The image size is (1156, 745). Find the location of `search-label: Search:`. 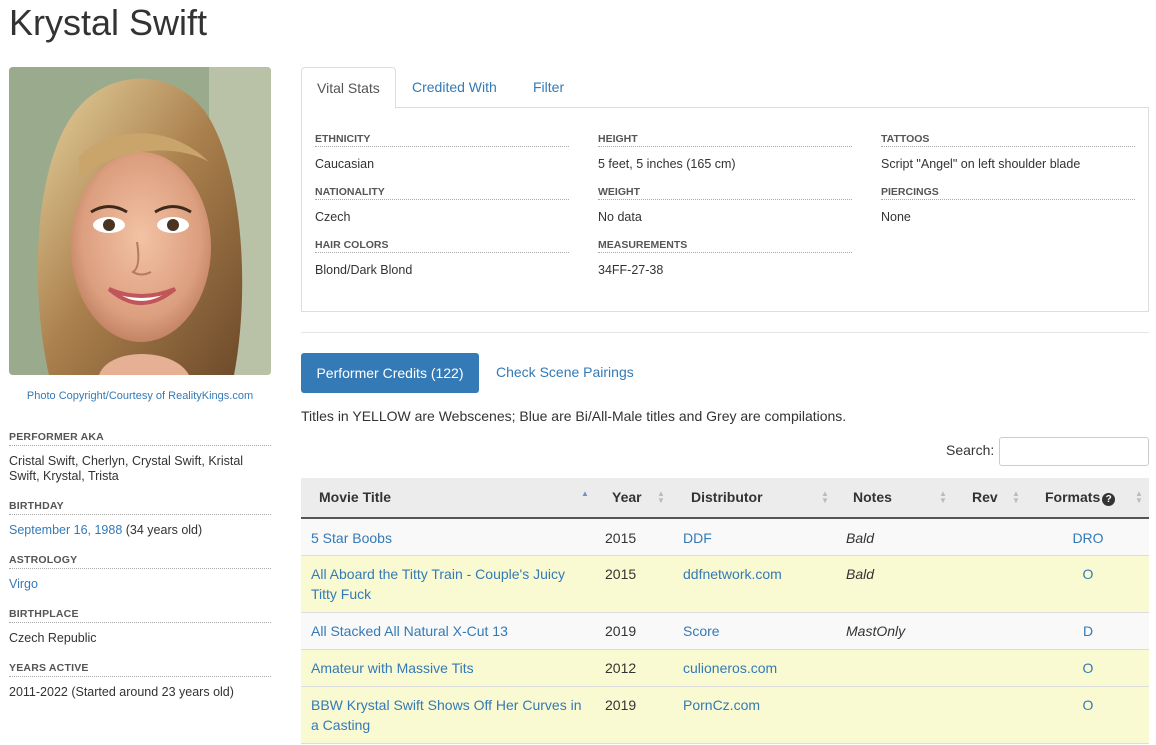

search-label: Search: is located at coordinates (970, 450).